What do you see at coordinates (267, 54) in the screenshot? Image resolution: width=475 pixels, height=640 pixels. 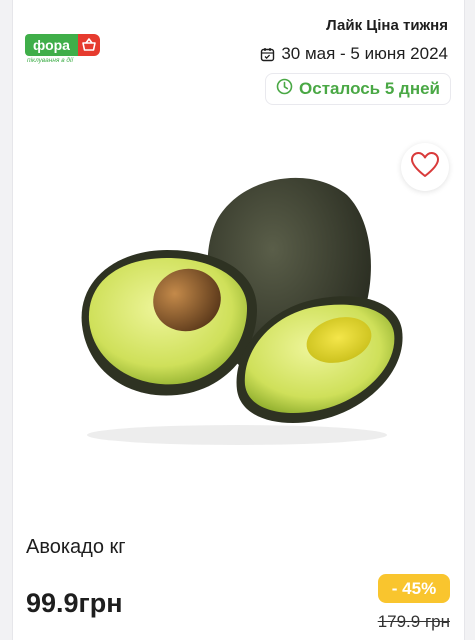 I see `calendar-icon` at bounding box center [267, 54].